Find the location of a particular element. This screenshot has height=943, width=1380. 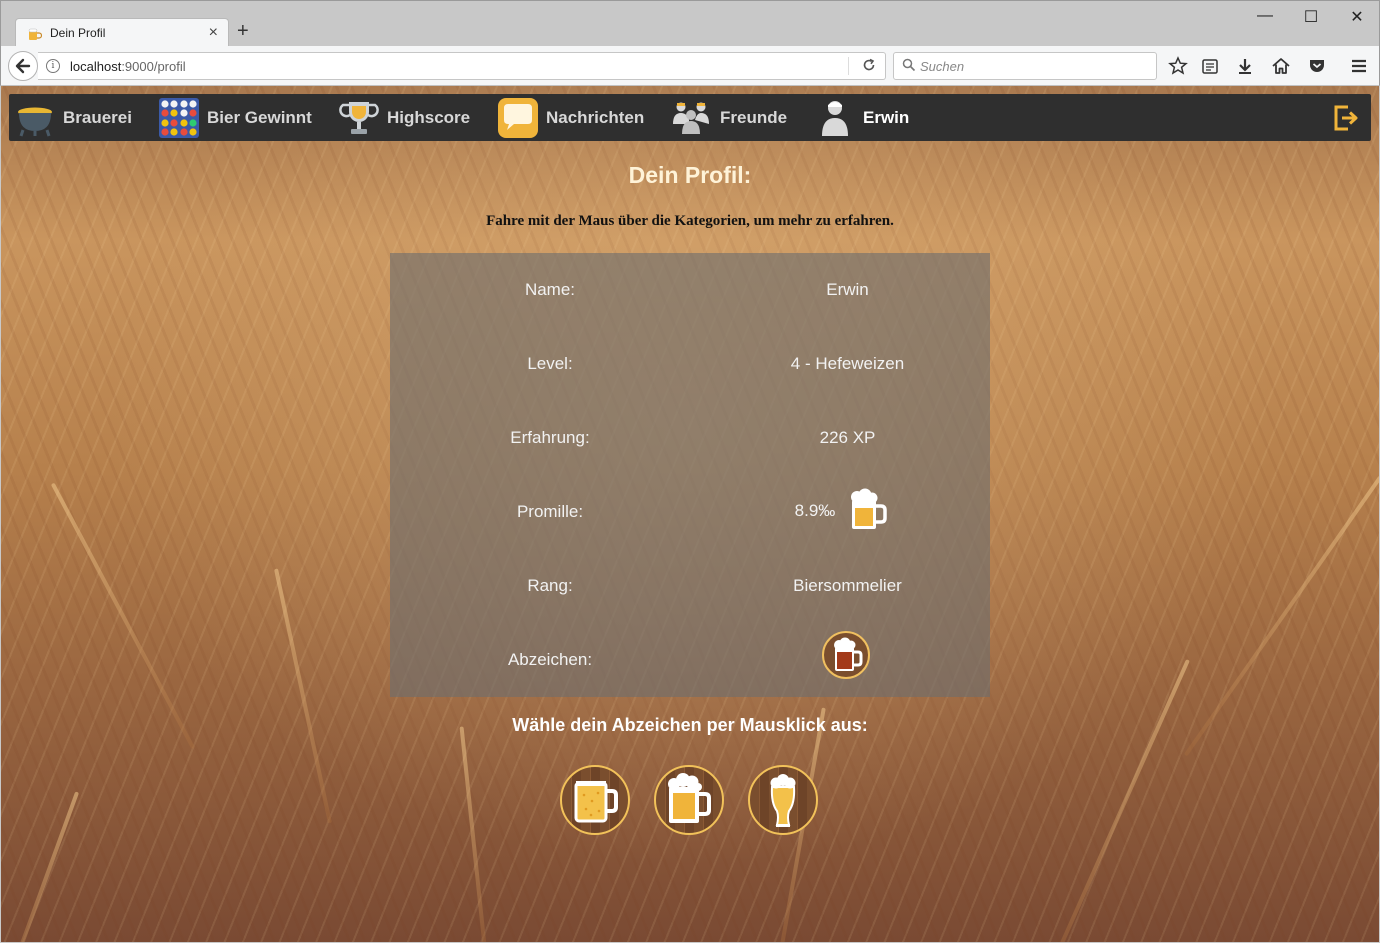

speech-bubble-icon is located at coordinates (518, 117).